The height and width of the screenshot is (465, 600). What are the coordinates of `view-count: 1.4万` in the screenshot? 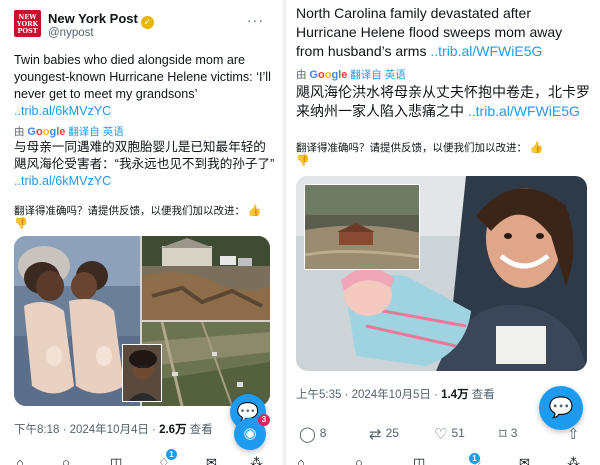 It's located at (455, 395).